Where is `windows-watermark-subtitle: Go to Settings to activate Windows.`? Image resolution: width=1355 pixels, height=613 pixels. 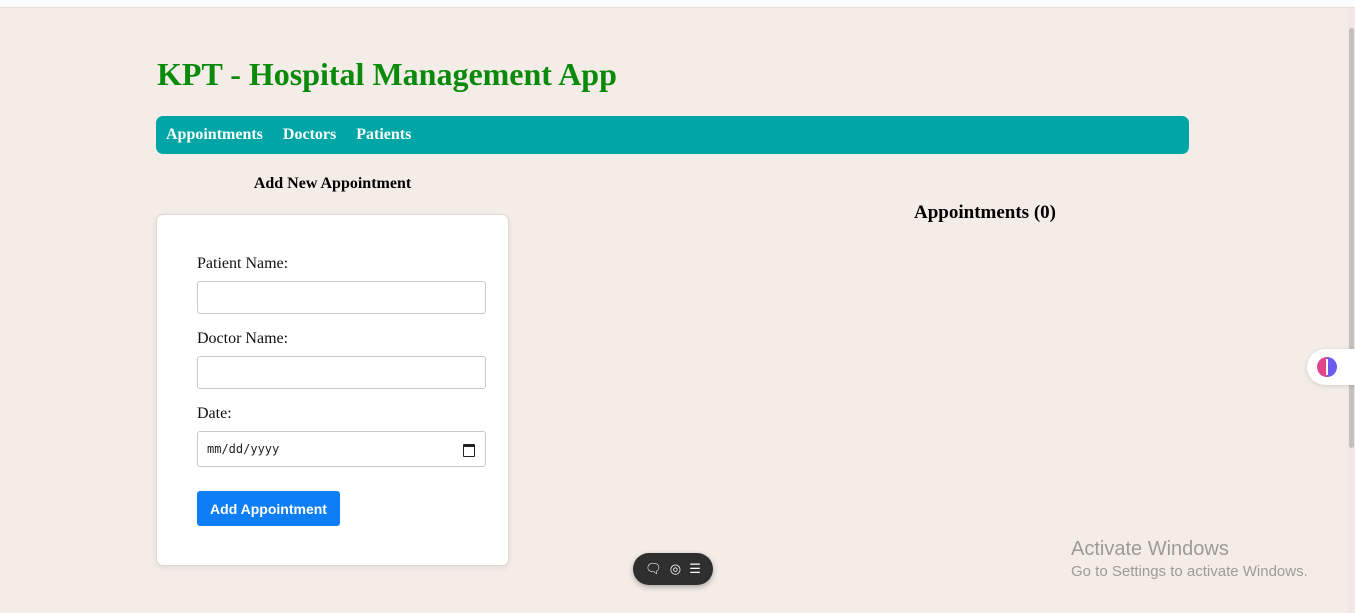 windows-watermark-subtitle: Go to Settings to activate Windows. is located at coordinates (1189, 571).